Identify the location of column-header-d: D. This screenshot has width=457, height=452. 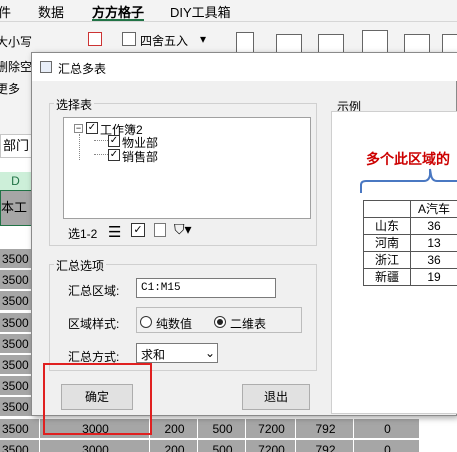
(15, 181).